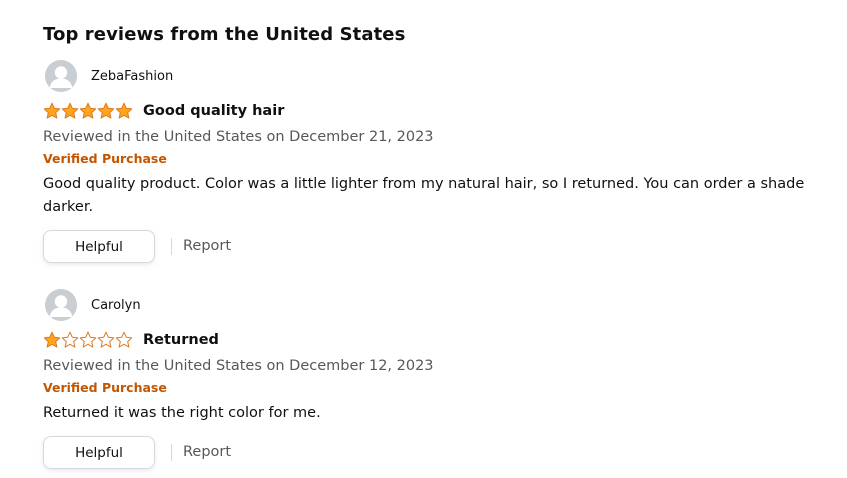 This screenshot has height=478, width=847. I want to click on review-header: Good quality hair, so click(438, 114).